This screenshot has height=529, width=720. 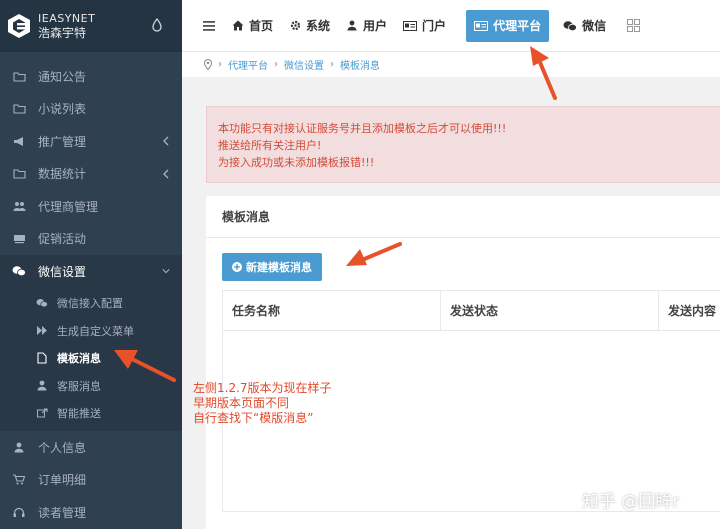 I want to click on tab-home: 首页, so click(x=252, y=26).